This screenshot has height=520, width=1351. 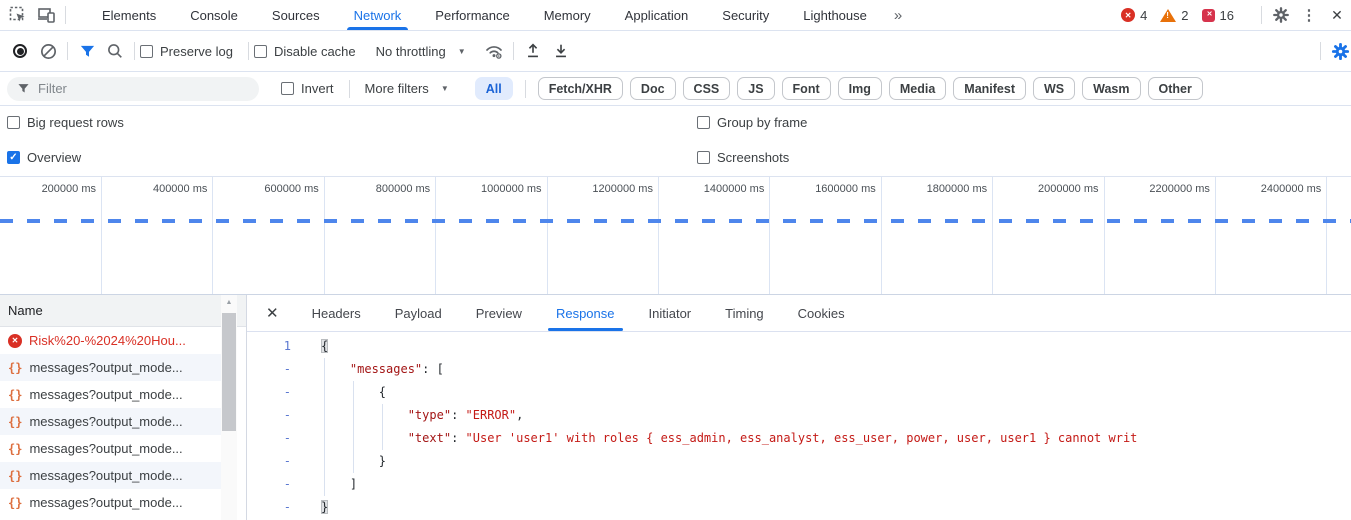 What do you see at coordinates (18, 15) in the screenshot?
I see `inspect-element-icon` at bounding box center [18, 15].